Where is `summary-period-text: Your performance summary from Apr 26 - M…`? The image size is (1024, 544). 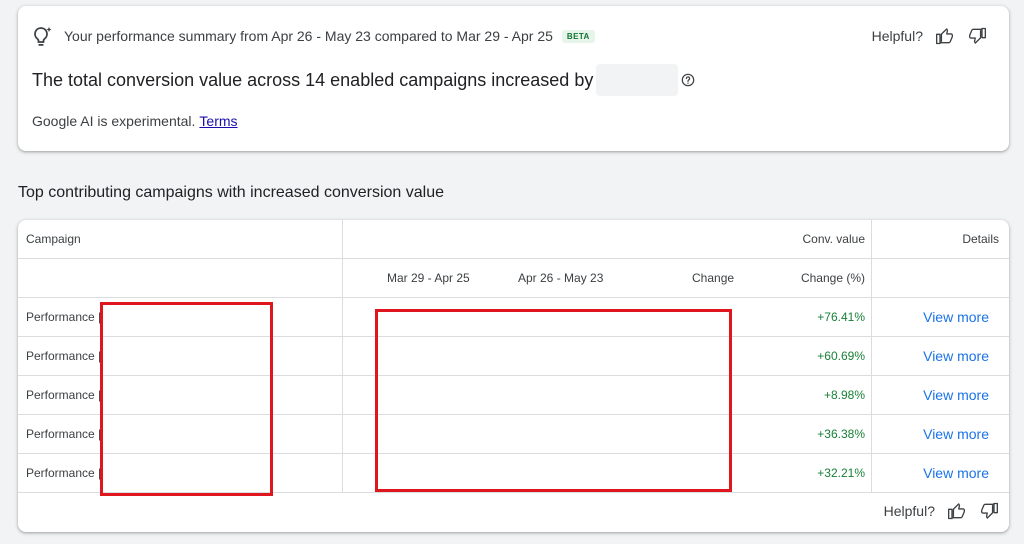 summary-period-text: Your performance summary from Apr 26 - M… is located at coordinates (308, 36).